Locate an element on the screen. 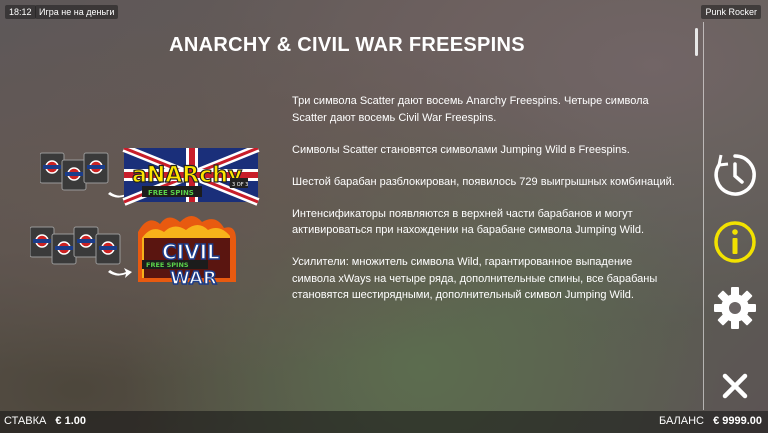  info-icon is located at coordinates (735, 242).